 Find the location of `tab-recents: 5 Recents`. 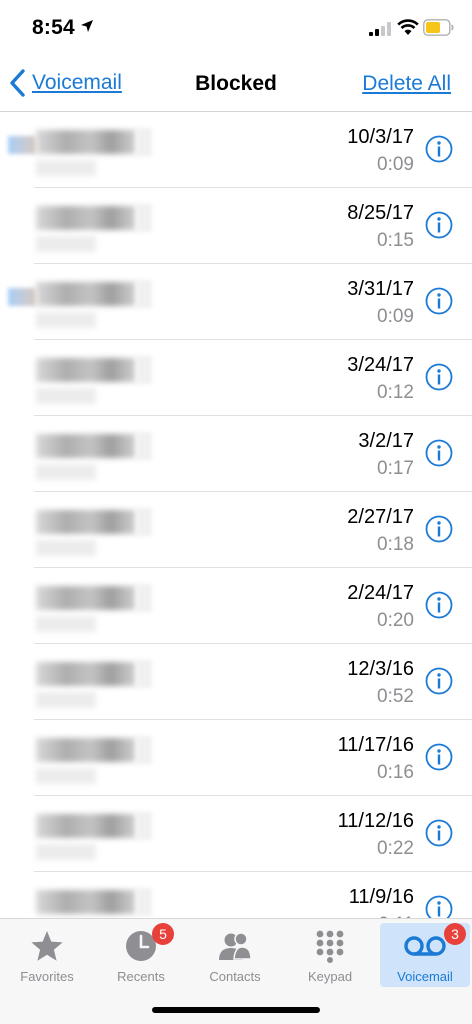

tab-recents: 5 Recents is located at coordinates (141, 955).